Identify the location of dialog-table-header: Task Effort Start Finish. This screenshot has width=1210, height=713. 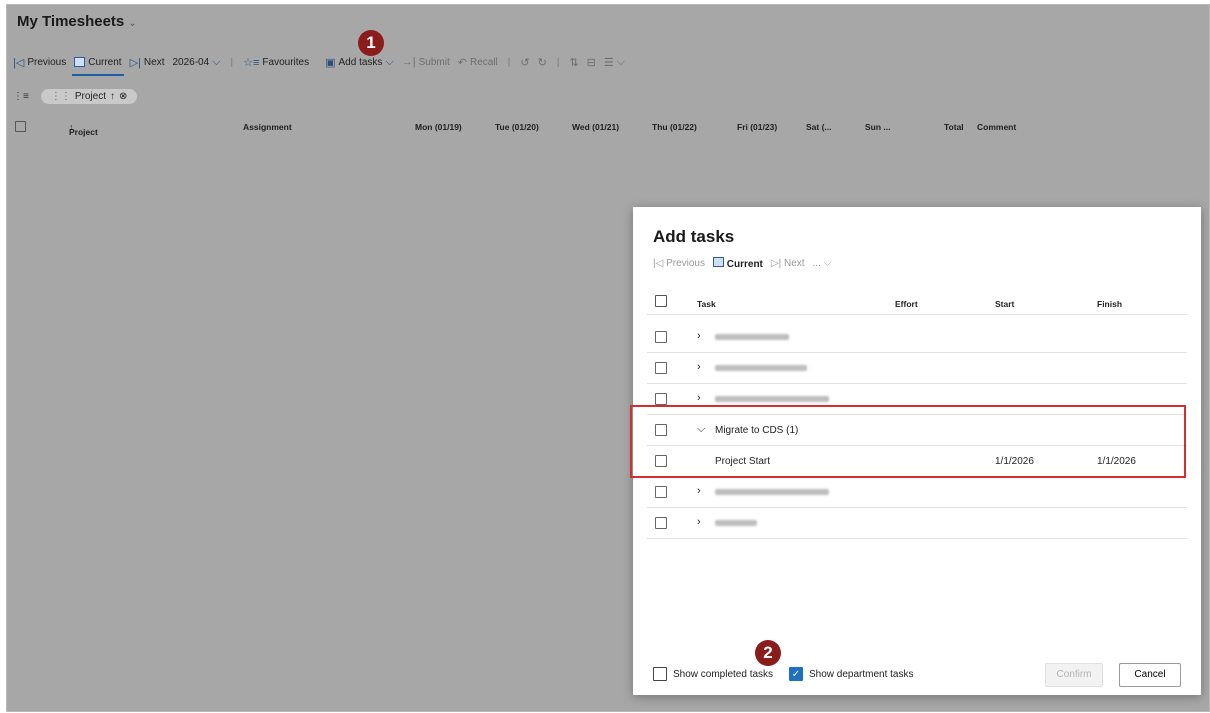
(917, 302).